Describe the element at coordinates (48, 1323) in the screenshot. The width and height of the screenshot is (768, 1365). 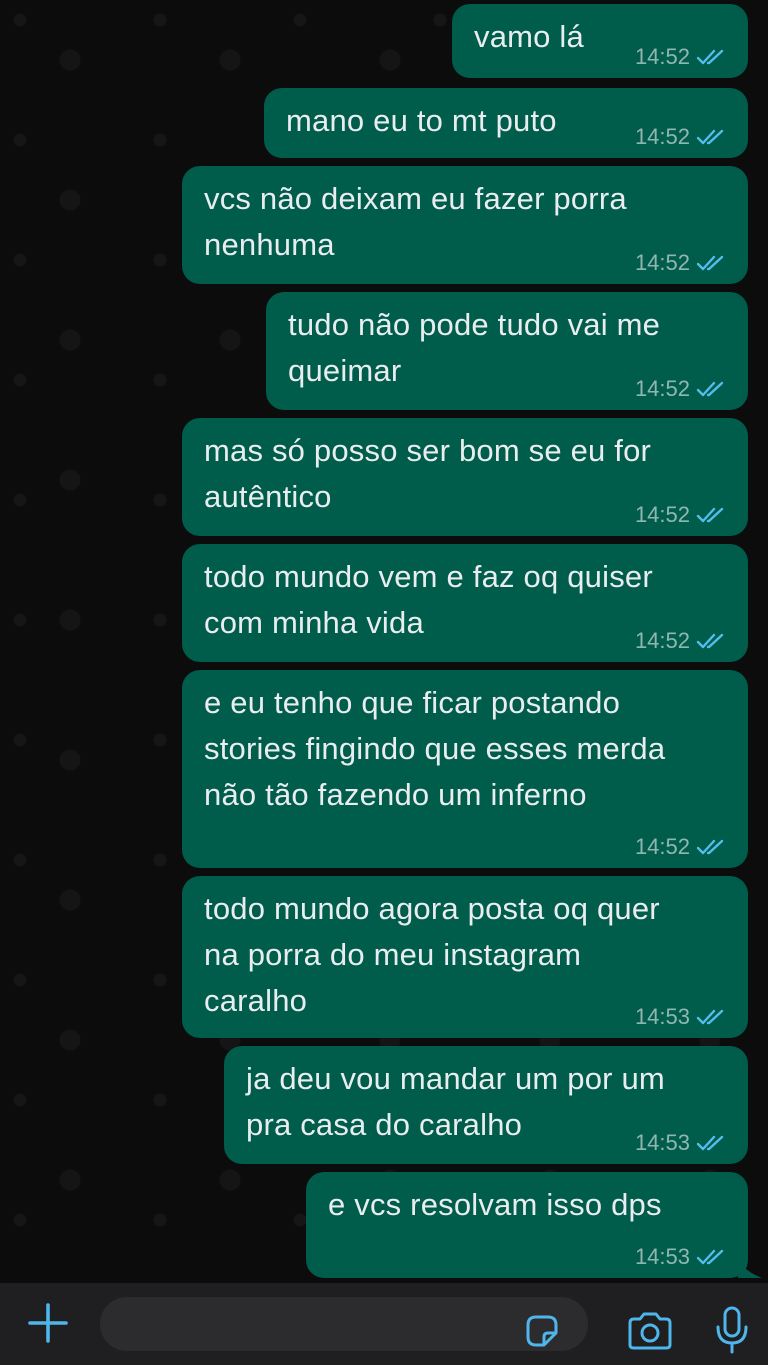
I see `plus-icon` at that location.